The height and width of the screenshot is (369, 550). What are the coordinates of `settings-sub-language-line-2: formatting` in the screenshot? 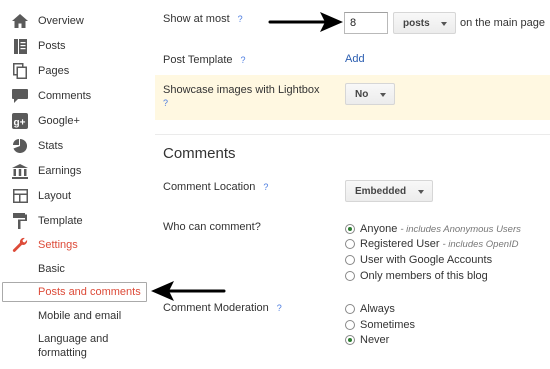 It's located at (62, 353).